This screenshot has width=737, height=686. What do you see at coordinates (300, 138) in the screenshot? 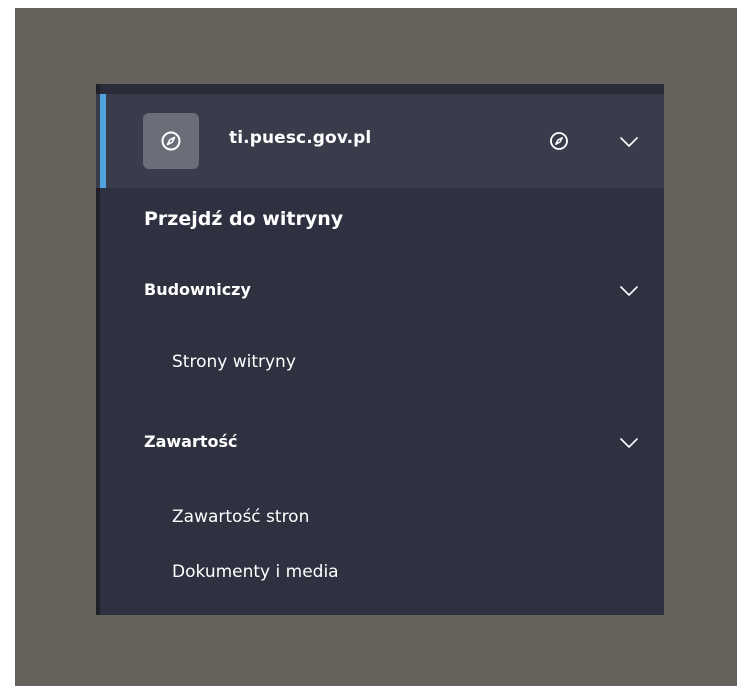
I see `site-name: ti.puesc.gov.pl` at bounding box center [300, 138].